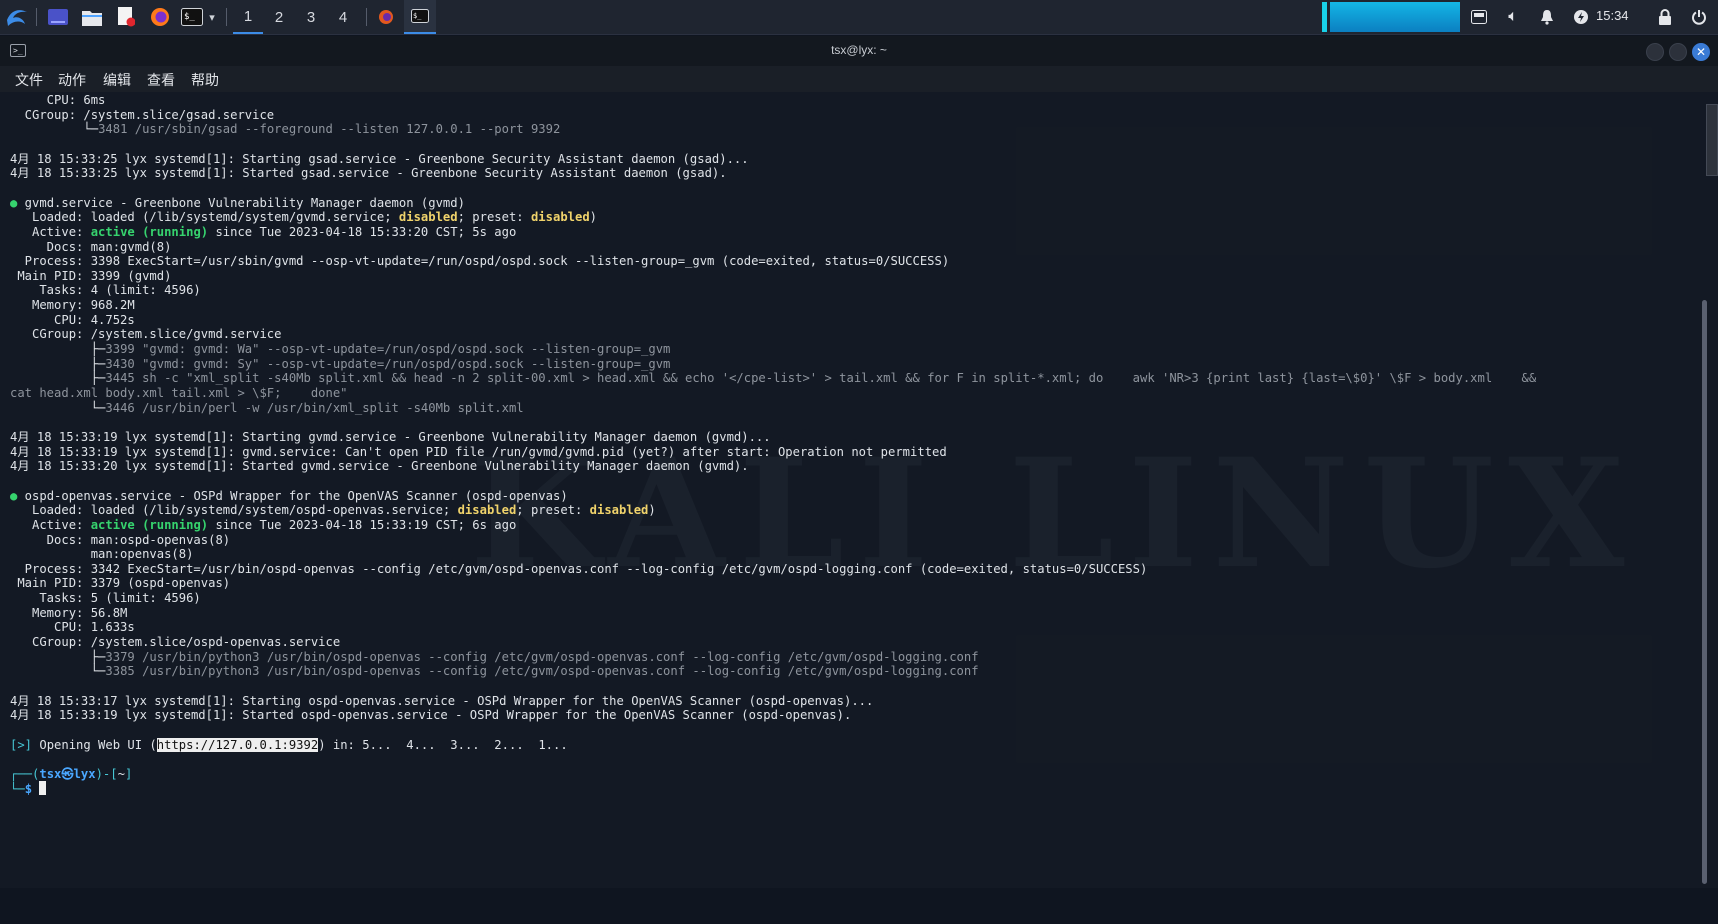 This screenshot has width=1718, height=924. Describe the element at coordinates (25, 773) in the screenshot. I see `terminal-text: ┌──(` at that location.